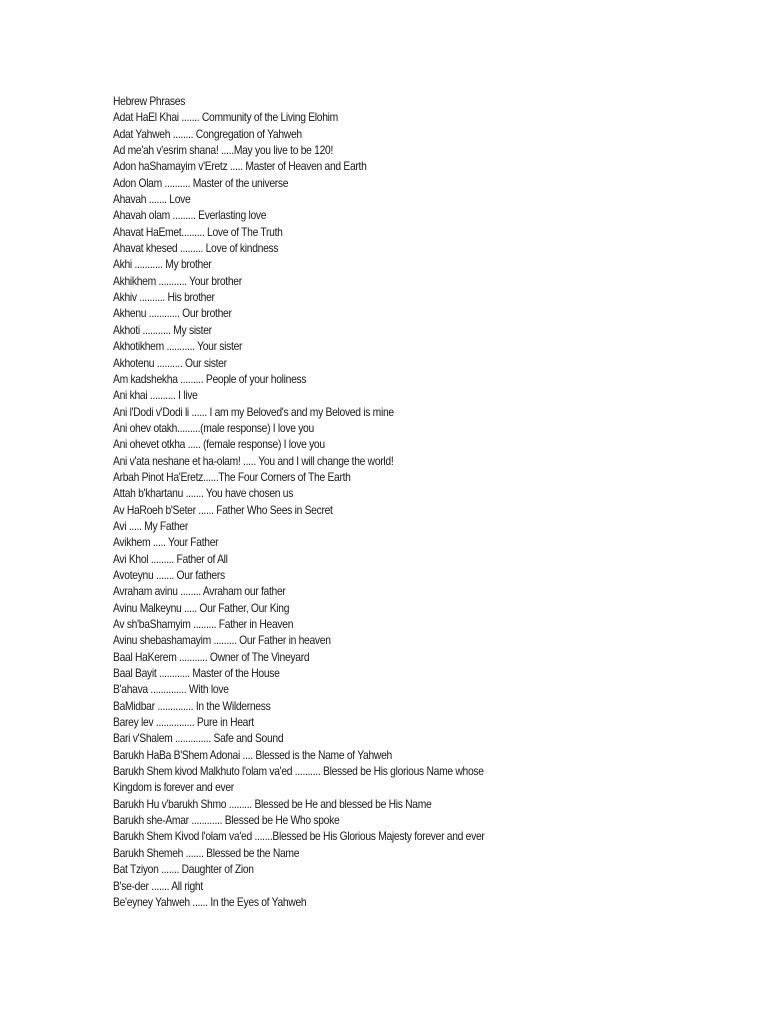  Describe the element at coordinates (162, 329) in the screenshot. I see `phrase-entry: Akhoti ........... My sister` at that location.